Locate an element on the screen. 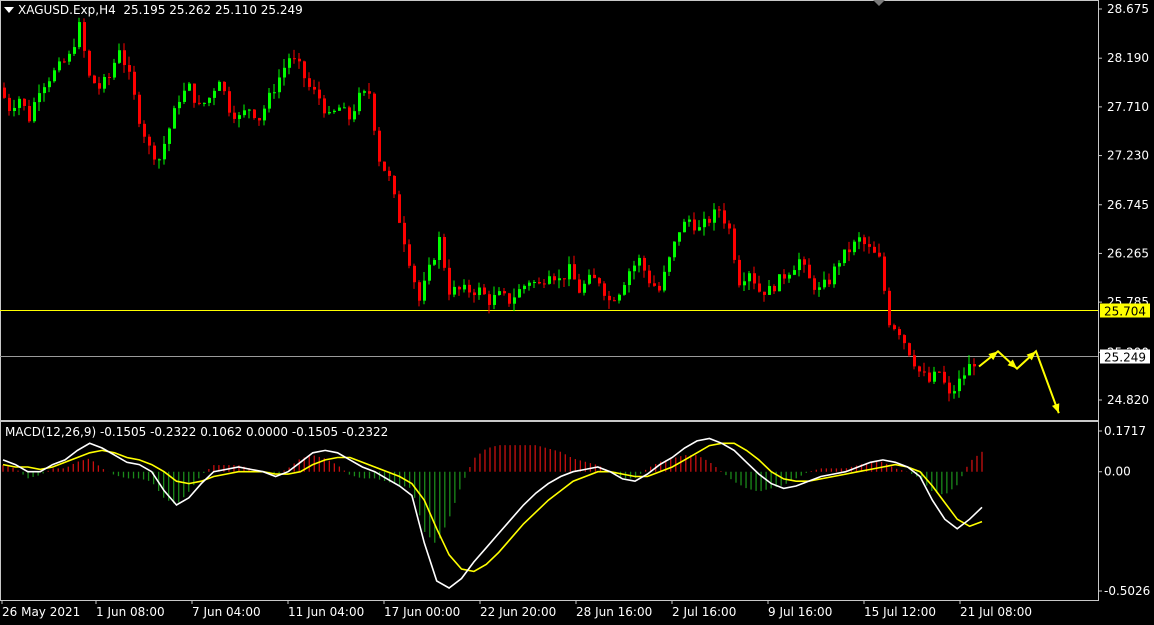  time-tick-label: 17 Jun 00:00 is located at coordinates (422, 612).